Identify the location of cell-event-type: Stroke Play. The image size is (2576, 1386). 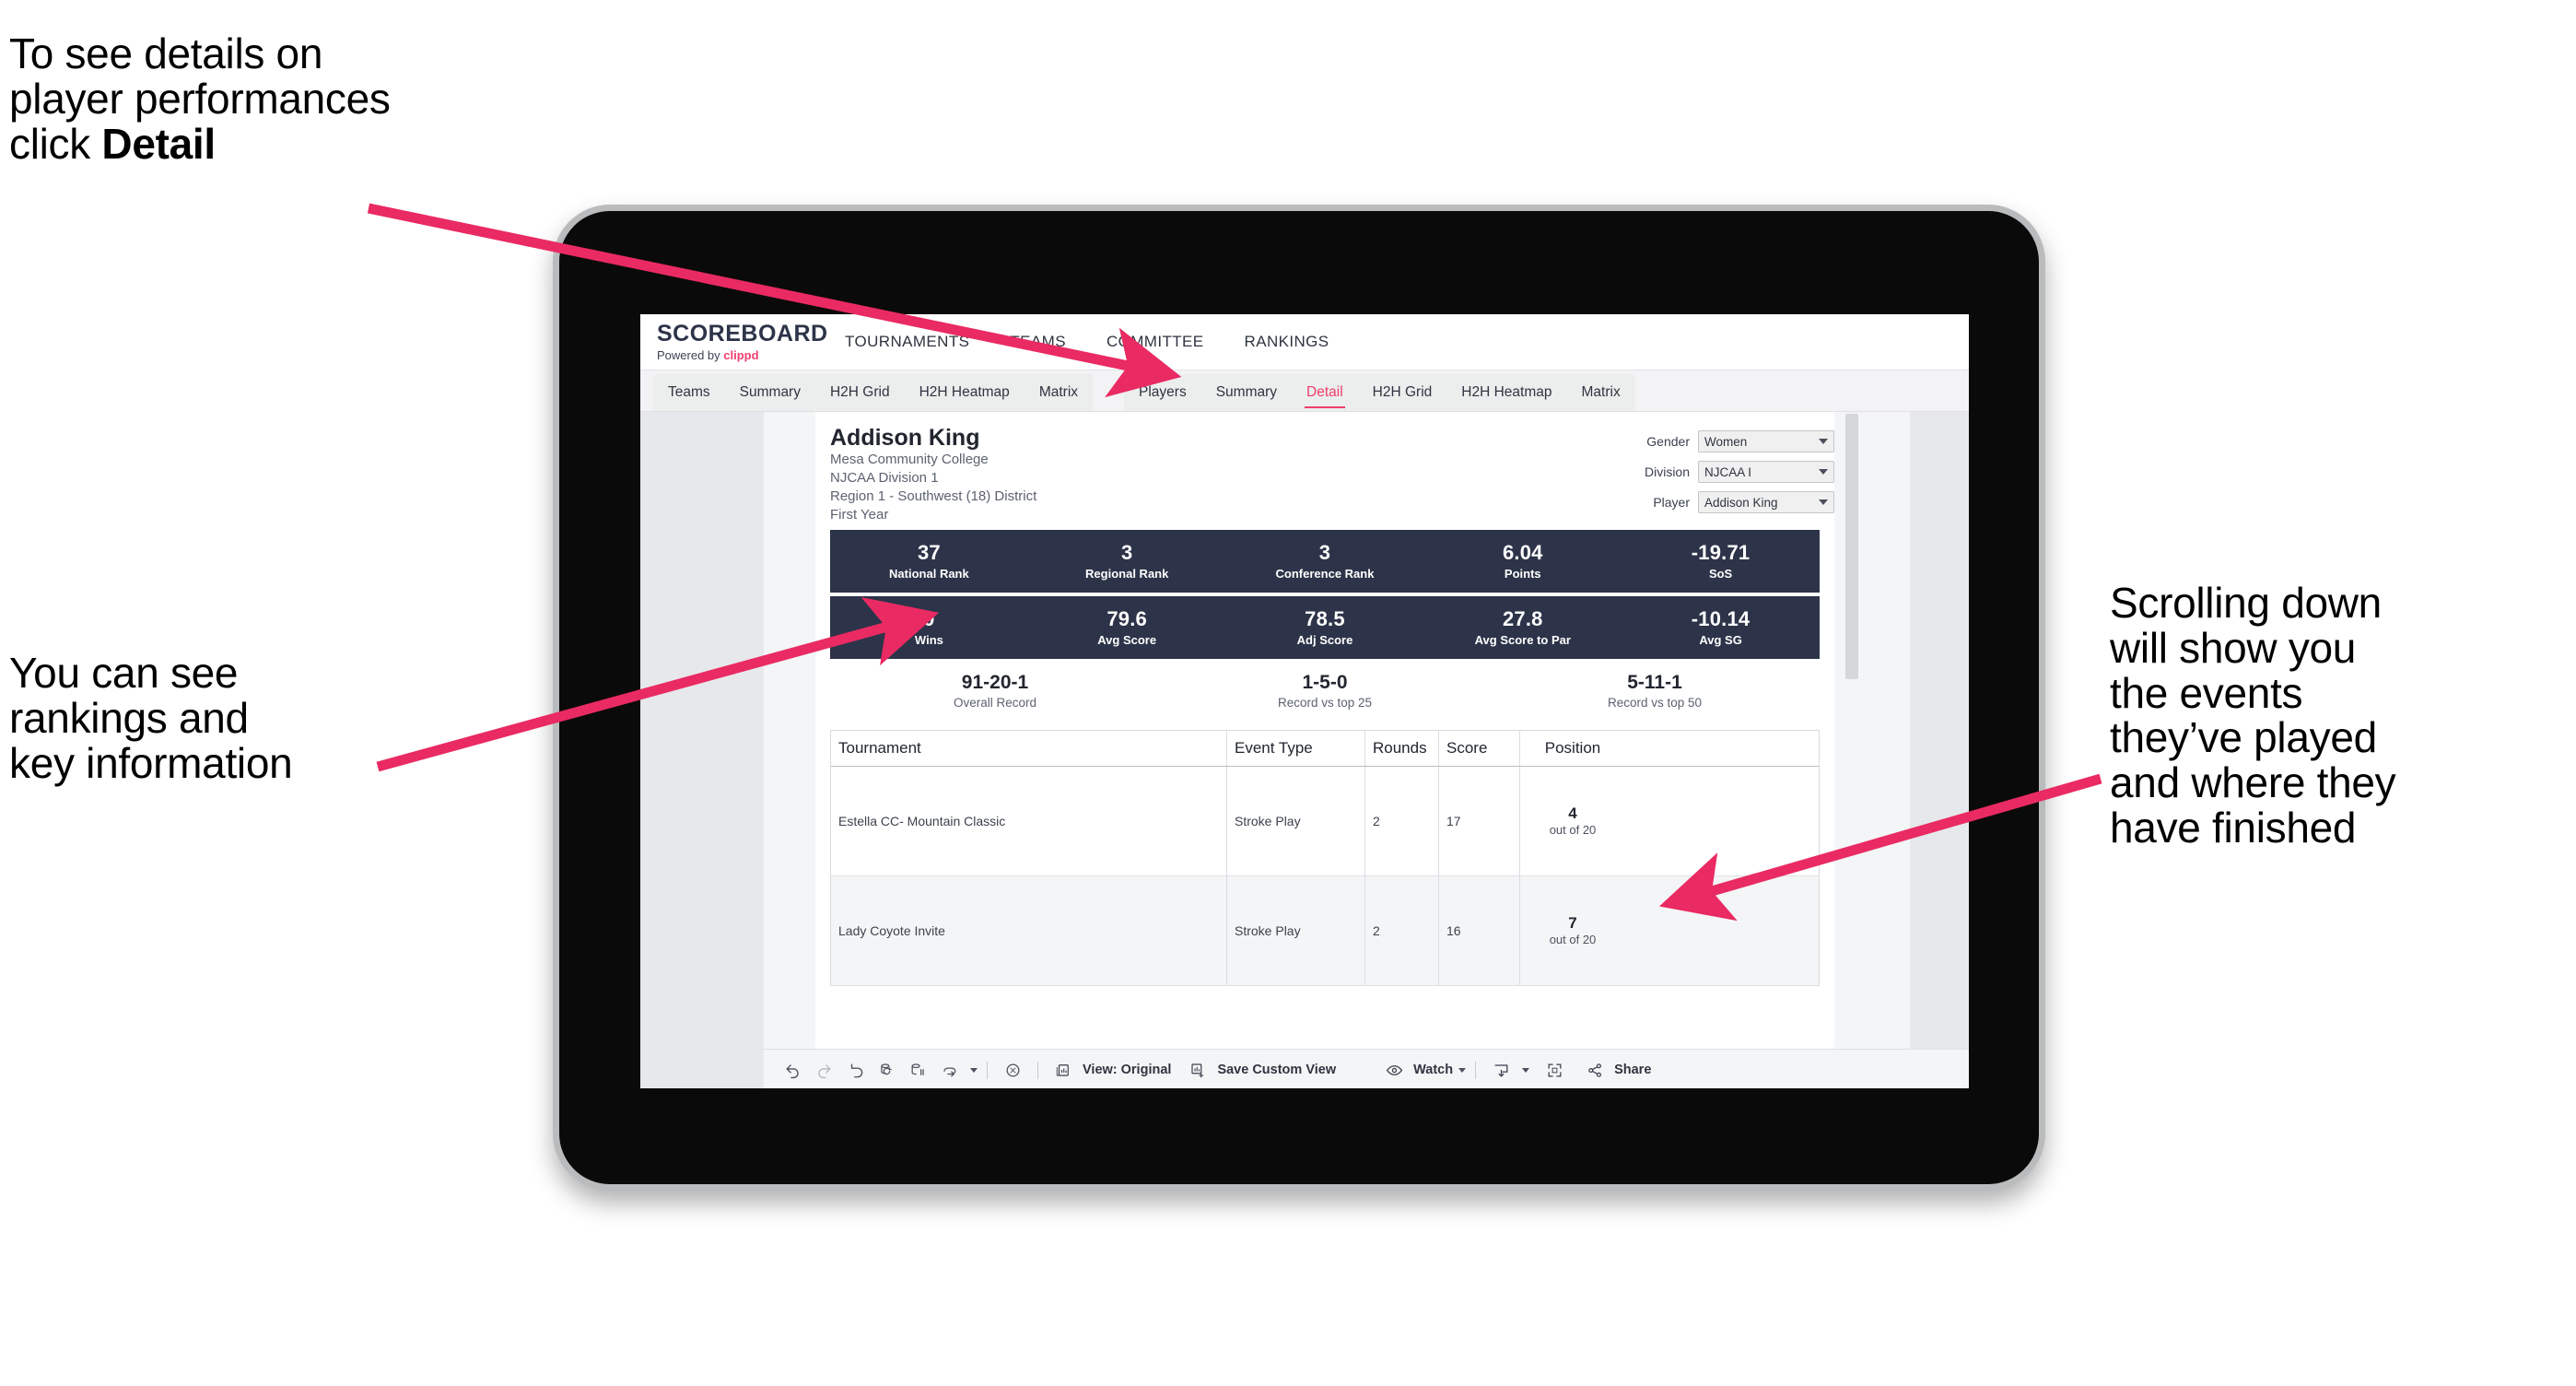
(1296, 930).